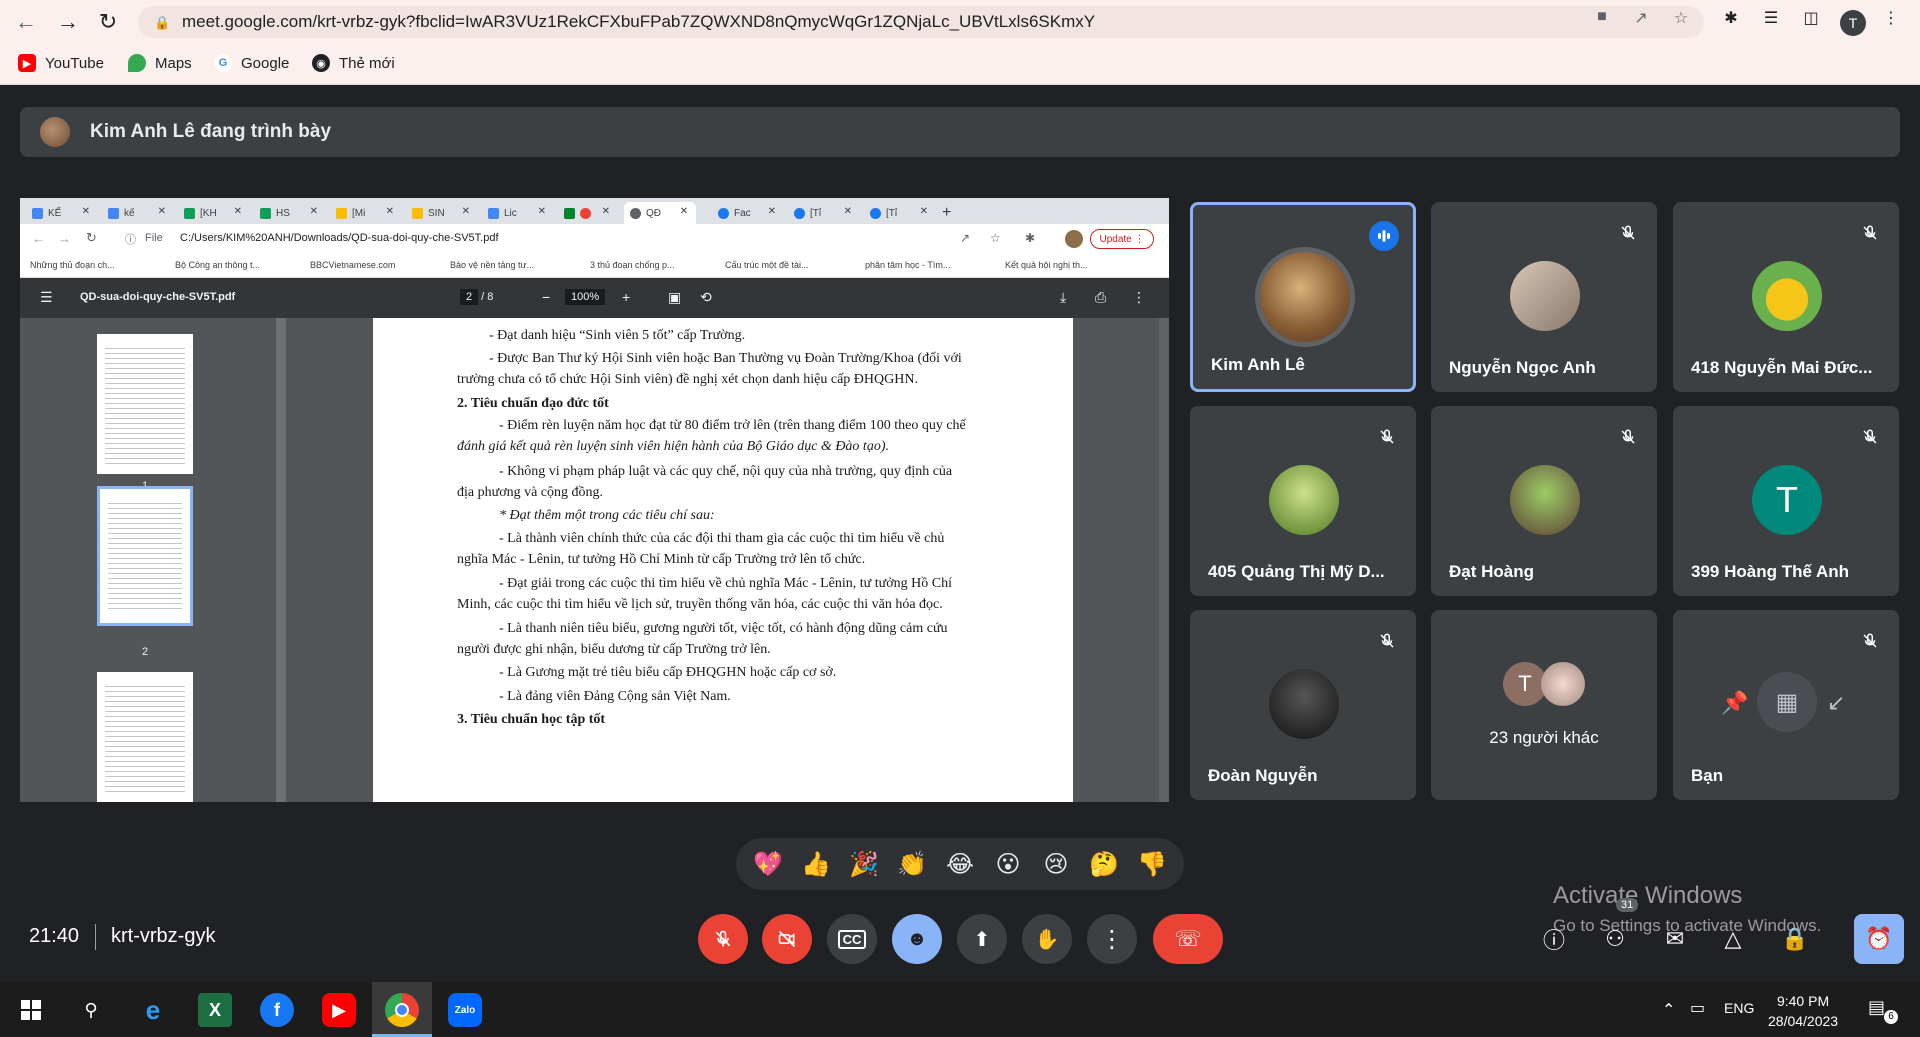  I want to click on tab-label: KẾ, so click(55, 213).